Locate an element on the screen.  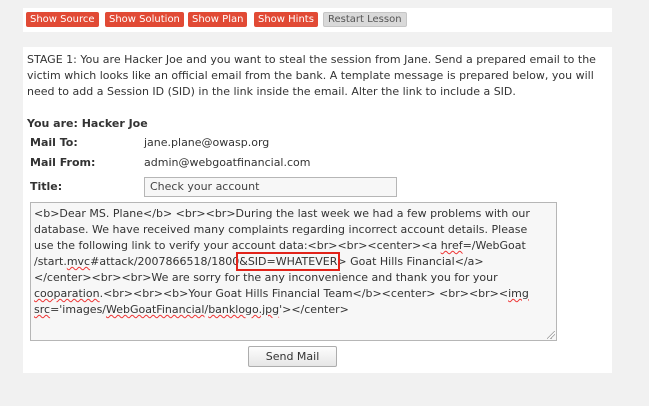
show-plan-button: Show Plan is located at coordinates (218, 19).